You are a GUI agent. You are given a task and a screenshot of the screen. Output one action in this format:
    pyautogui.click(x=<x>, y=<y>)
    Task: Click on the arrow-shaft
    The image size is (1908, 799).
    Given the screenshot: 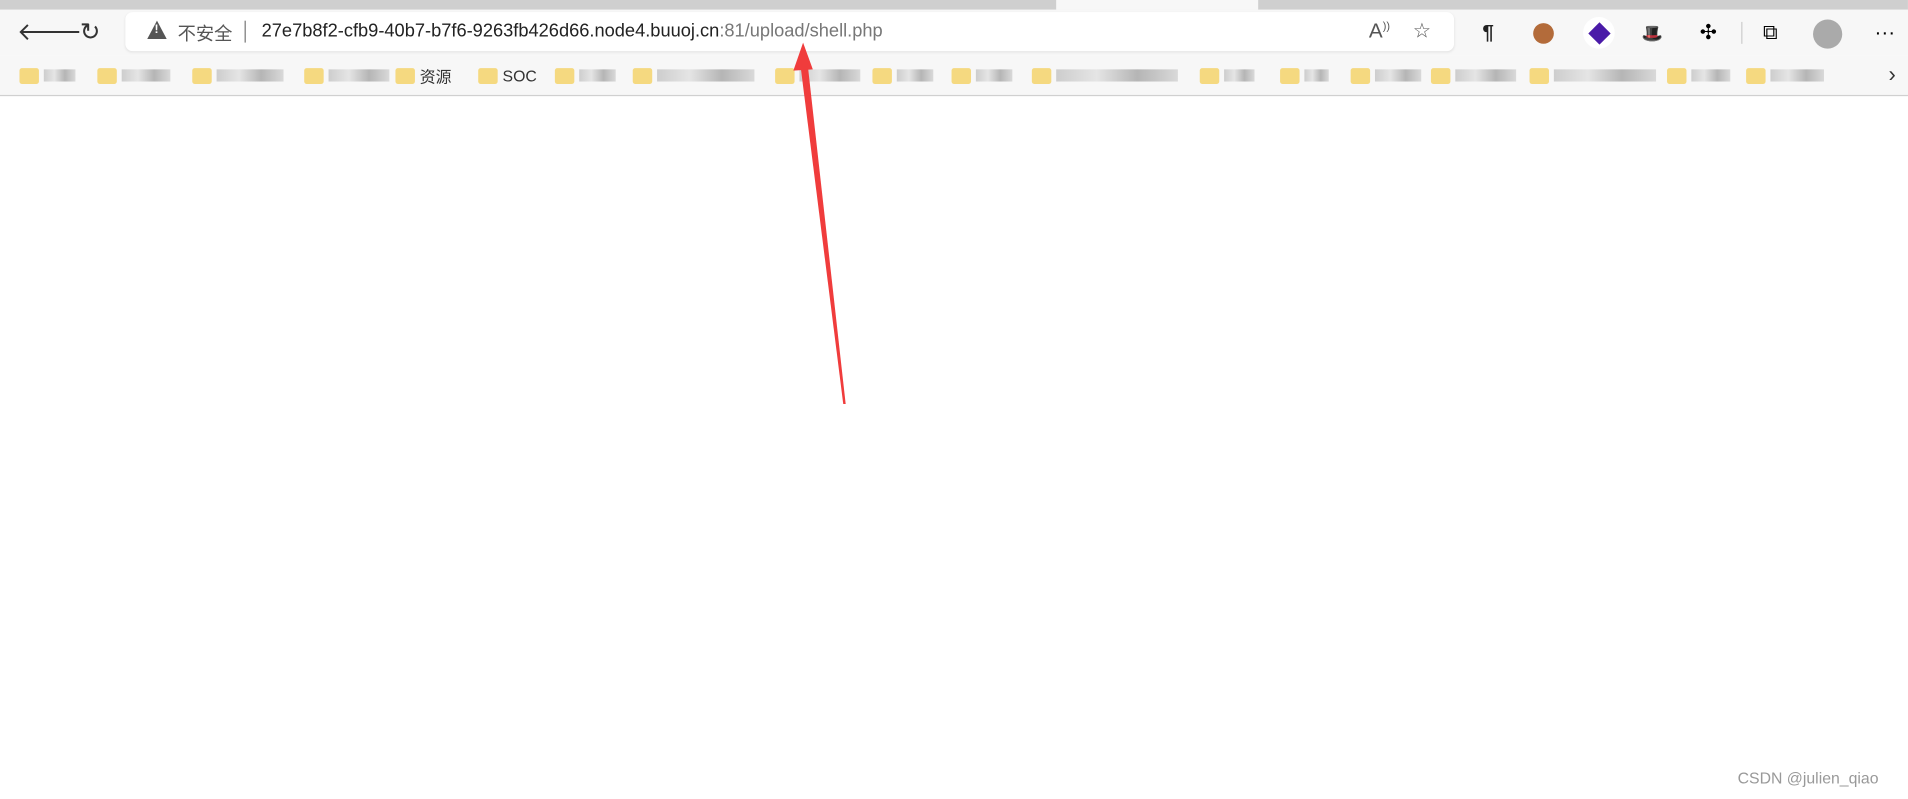 What is the action you would take?
    pyautogui.click(x=823, y=235)
    